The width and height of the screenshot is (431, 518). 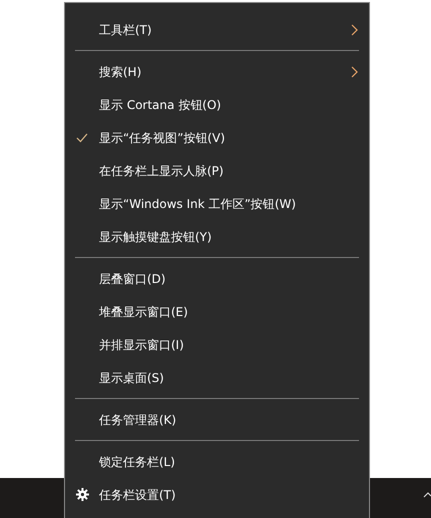 I want to click on menu-item: 显示桌面(S), so click(x=217, y=377).